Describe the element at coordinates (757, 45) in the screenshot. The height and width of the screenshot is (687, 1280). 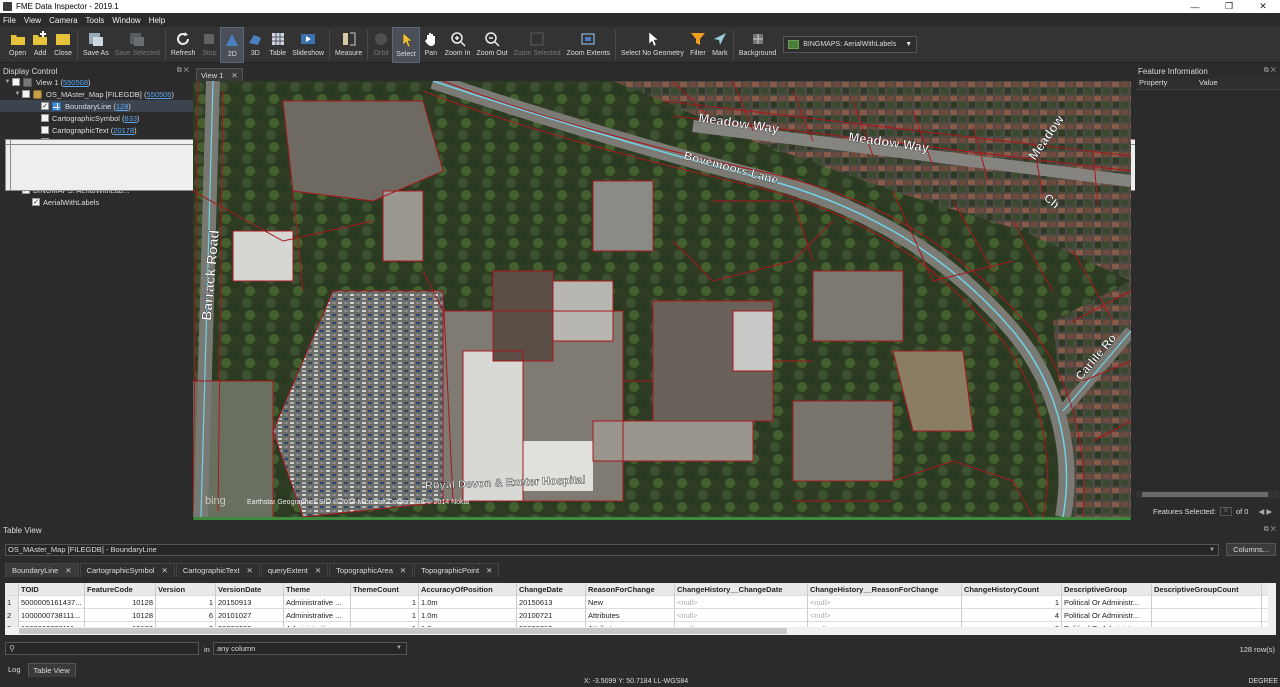
I see `background-button: Background` at that location.